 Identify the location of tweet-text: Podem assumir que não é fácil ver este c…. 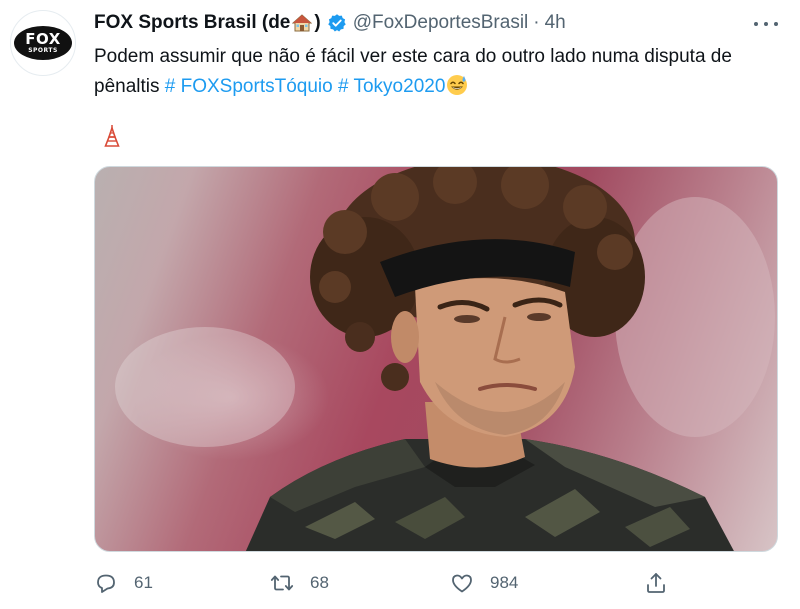
(439, 72).